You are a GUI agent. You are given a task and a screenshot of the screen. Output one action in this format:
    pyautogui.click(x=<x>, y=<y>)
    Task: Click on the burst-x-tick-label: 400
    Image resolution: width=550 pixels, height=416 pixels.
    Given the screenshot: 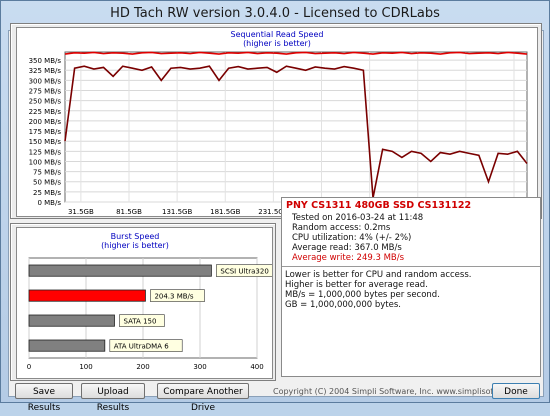 What is the action you would take?
    pyautogui.click(x=256, y=367)
    